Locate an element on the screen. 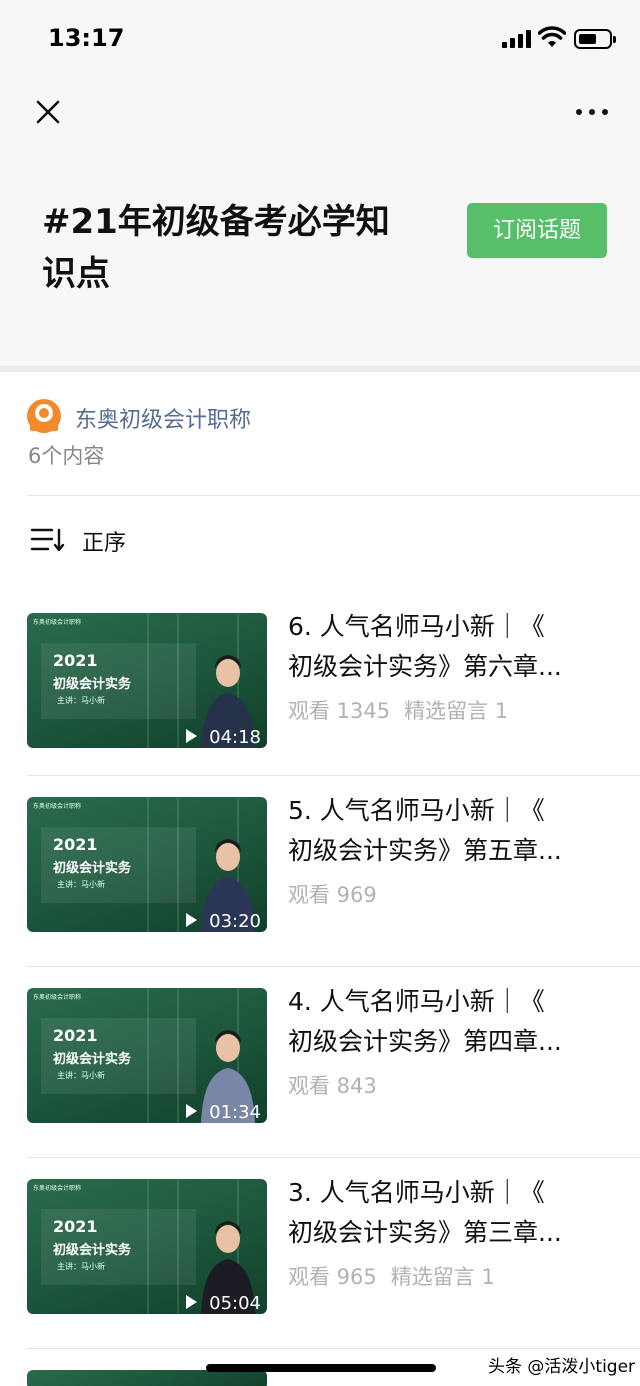 The width and height of the screenshot is (640, 1386). video-duration: 04:18 is located at coordinates (235, 737).